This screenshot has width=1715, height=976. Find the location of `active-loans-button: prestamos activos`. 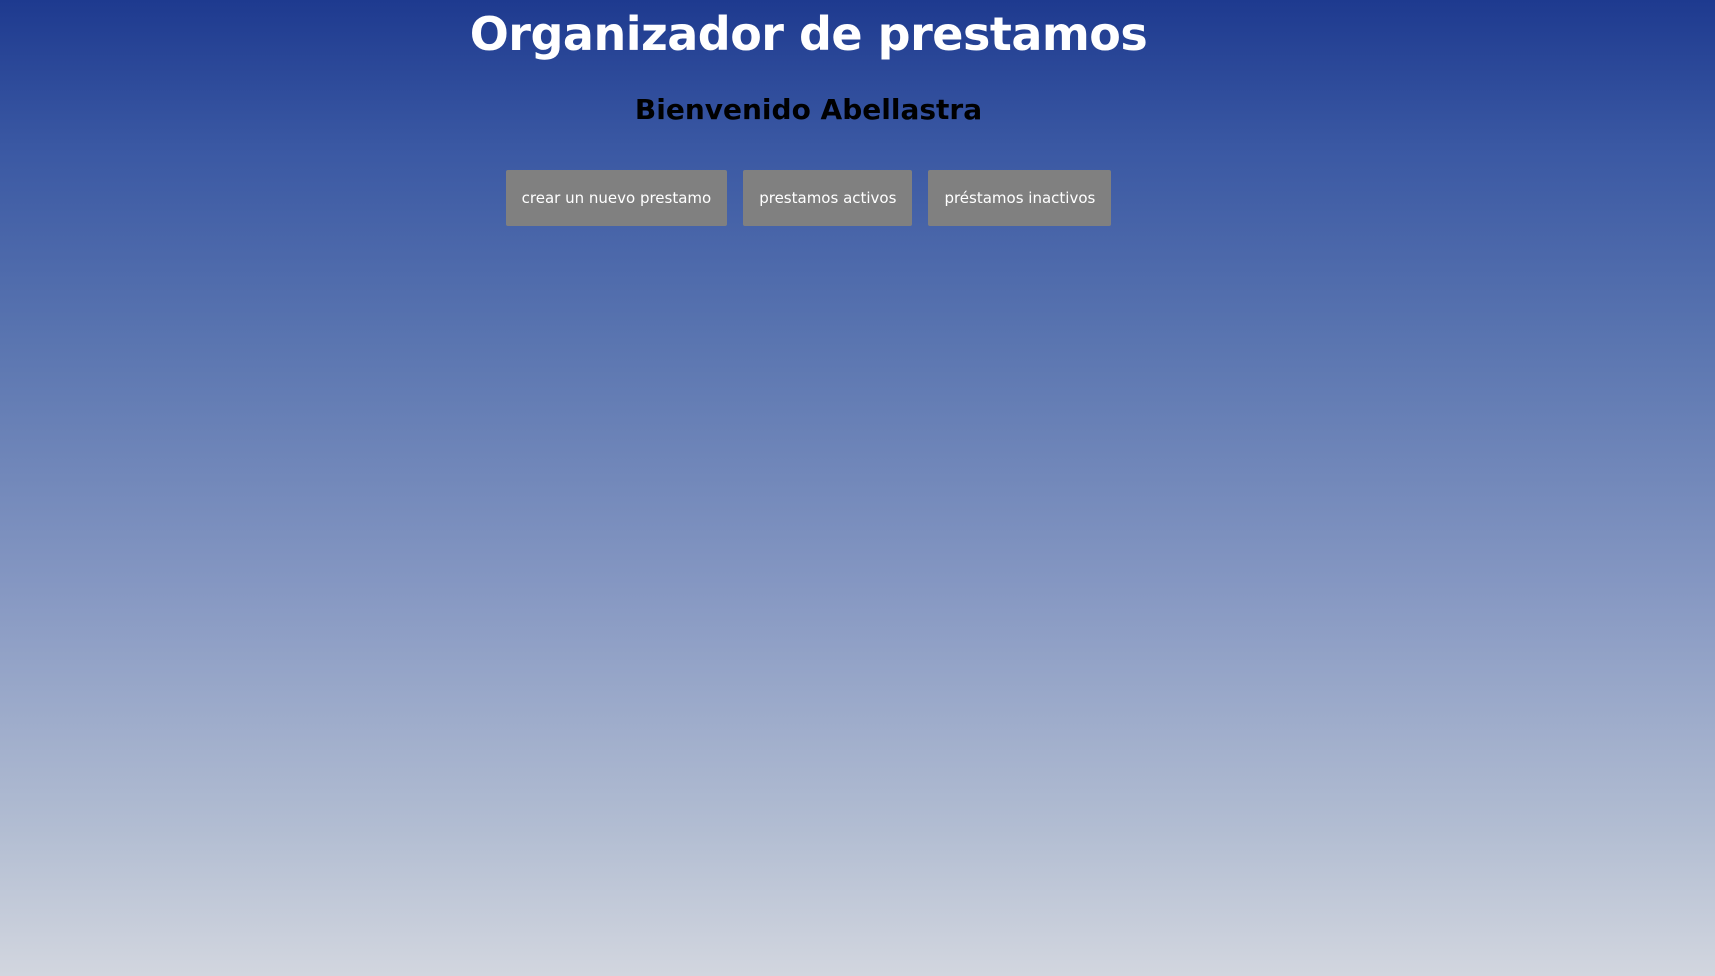

active-loans-button: prestamos activos is located at coordinates (828, 198).